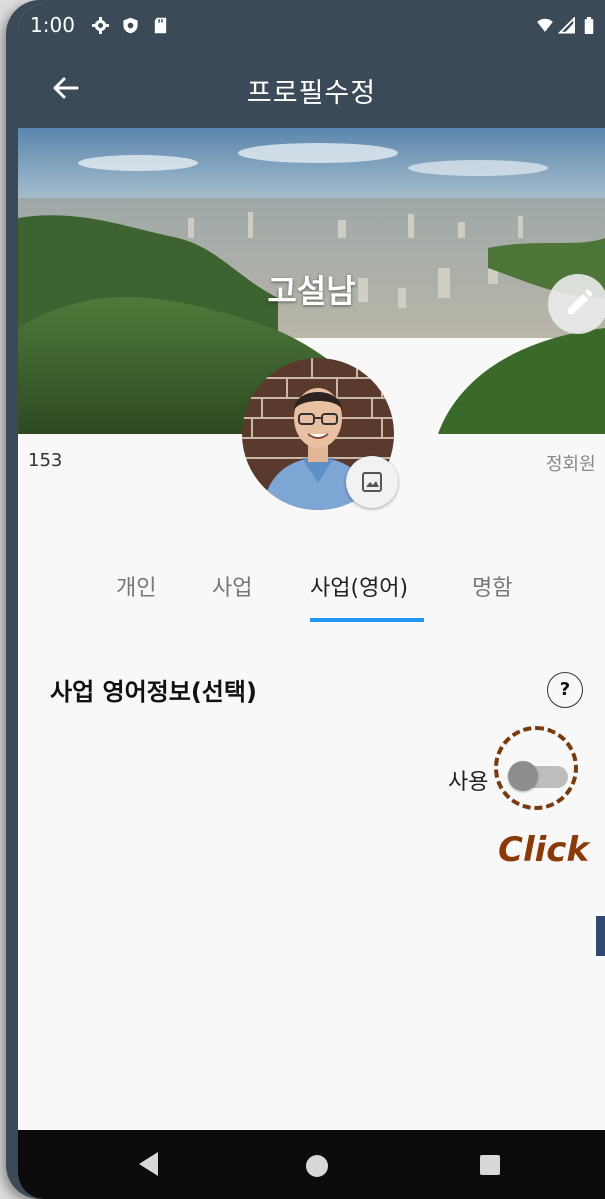 The width and height of the screenshot is (605, 1199). Describe the element at coordinates (367, 620) in the screenshot. I see `tab-indicator` at that location.